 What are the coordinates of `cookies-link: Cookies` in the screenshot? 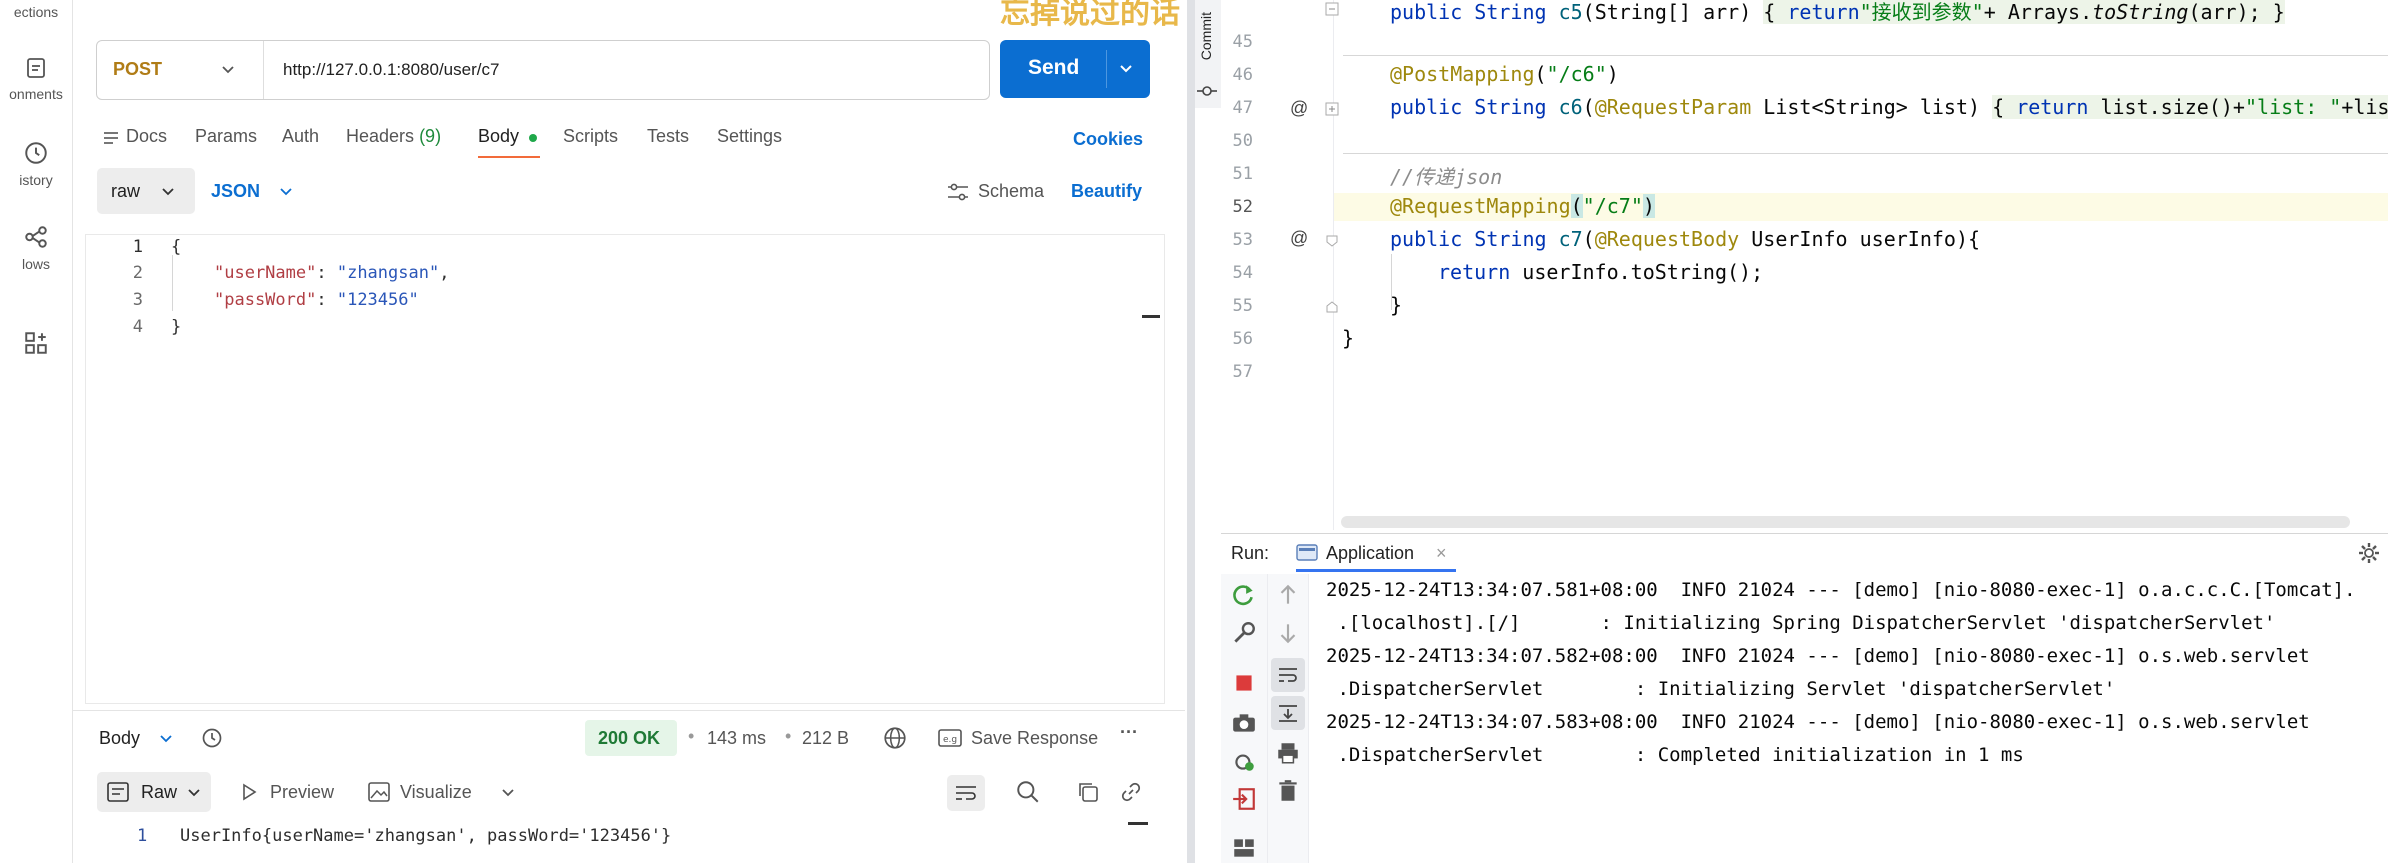 It's located at (1108, 139).